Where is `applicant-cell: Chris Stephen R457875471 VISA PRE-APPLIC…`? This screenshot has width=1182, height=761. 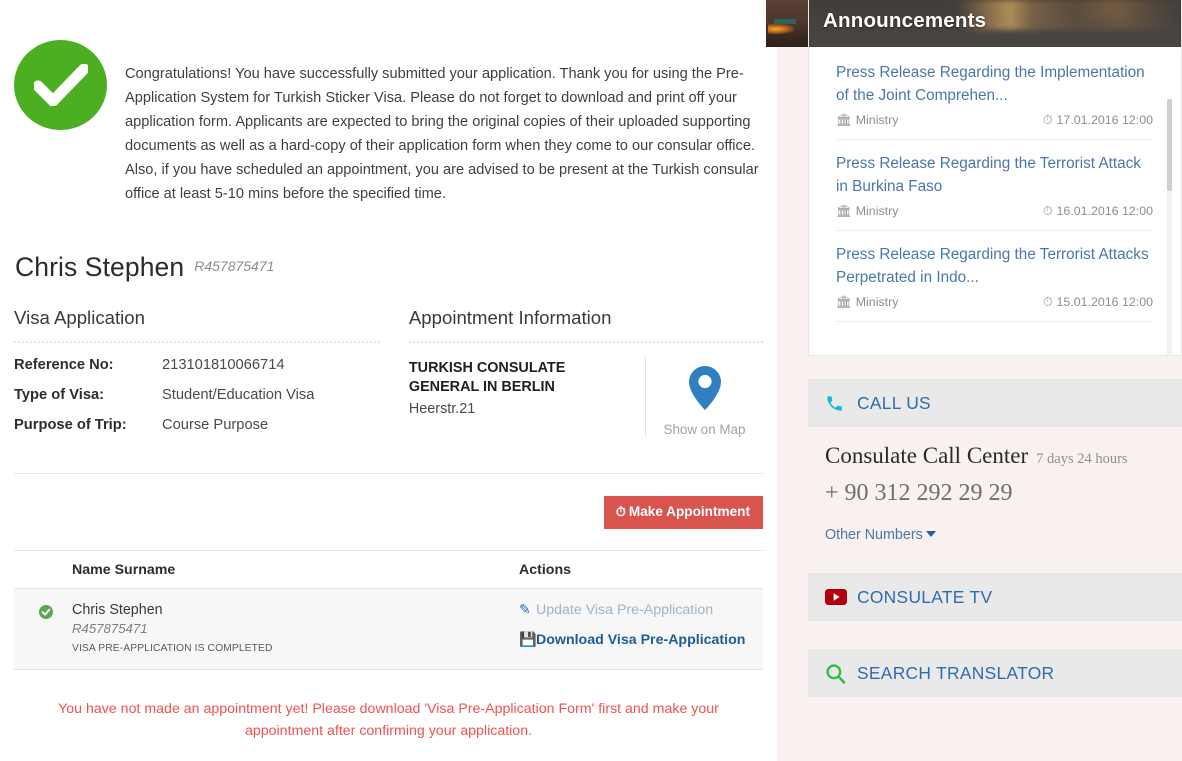
applicant-cell: Chris Stephen R457875471 VISA PRE-APPLIC… is located at coordinates (266, 628).